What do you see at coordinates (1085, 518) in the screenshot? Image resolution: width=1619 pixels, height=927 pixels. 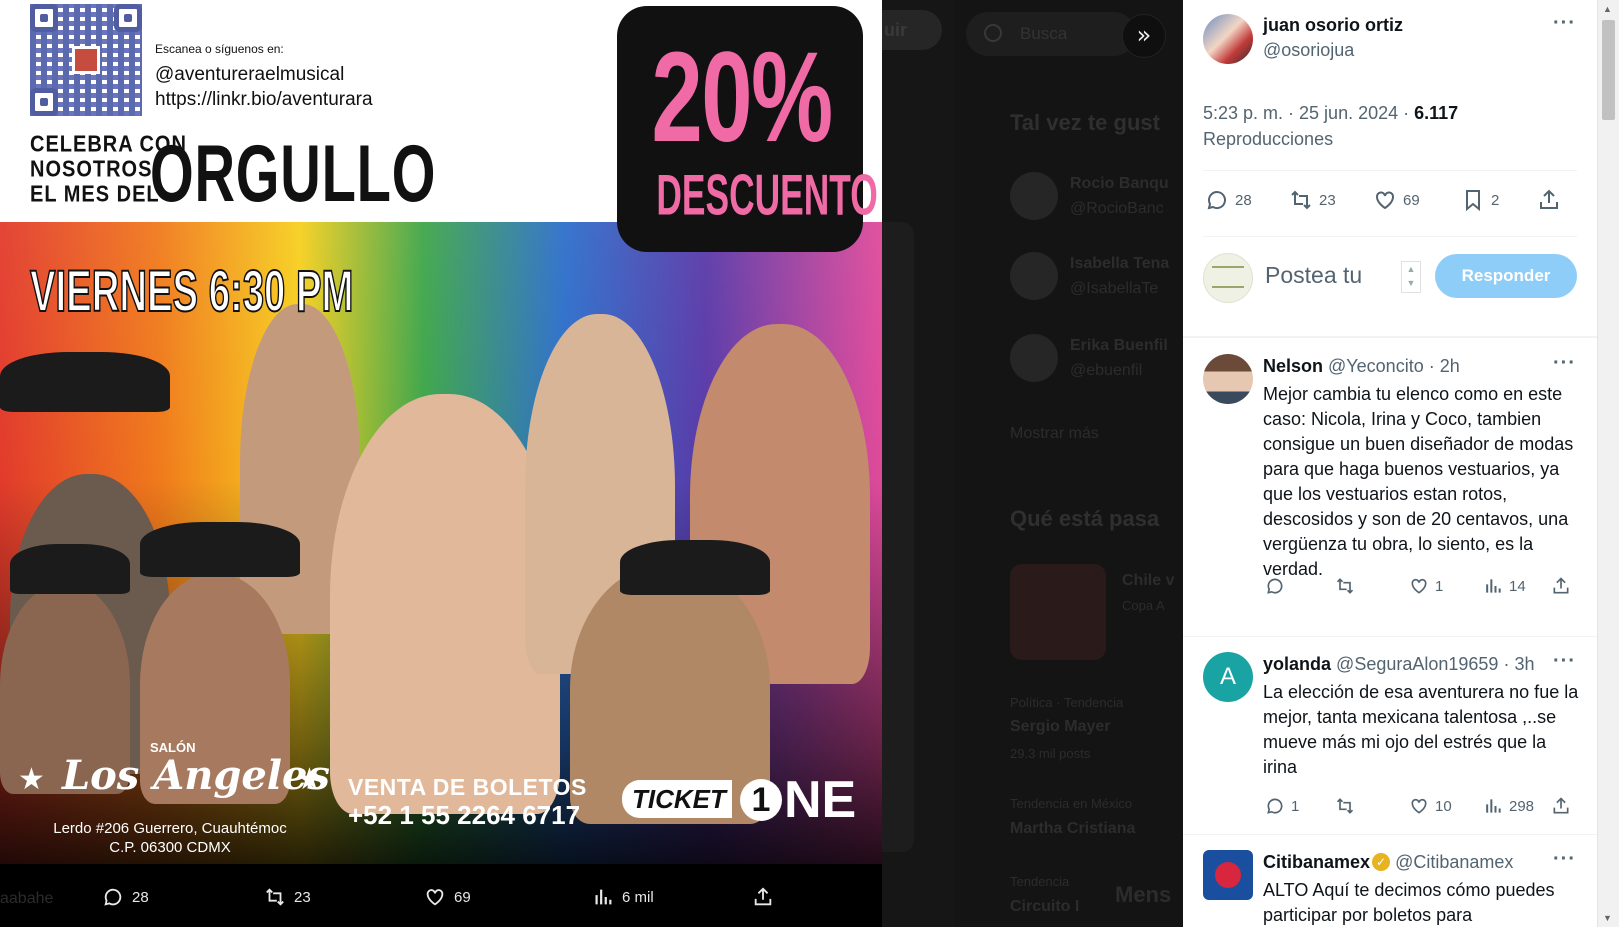 I see `background-whats-happening-title: Qué está pasa` at bounding box center [1085, 518].